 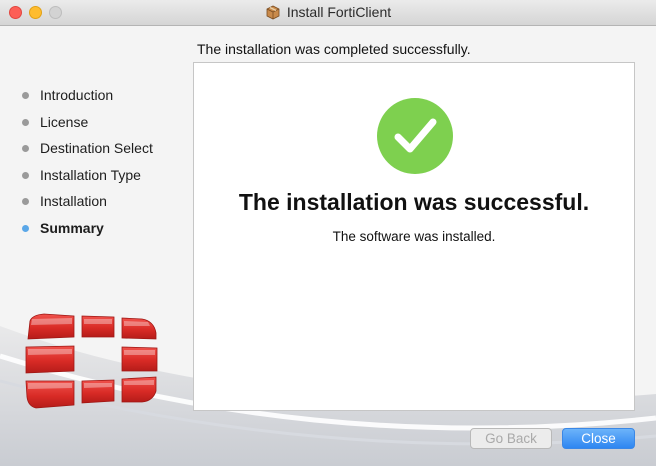 I want to click on close-button: Close, so click(x=598, y=438).